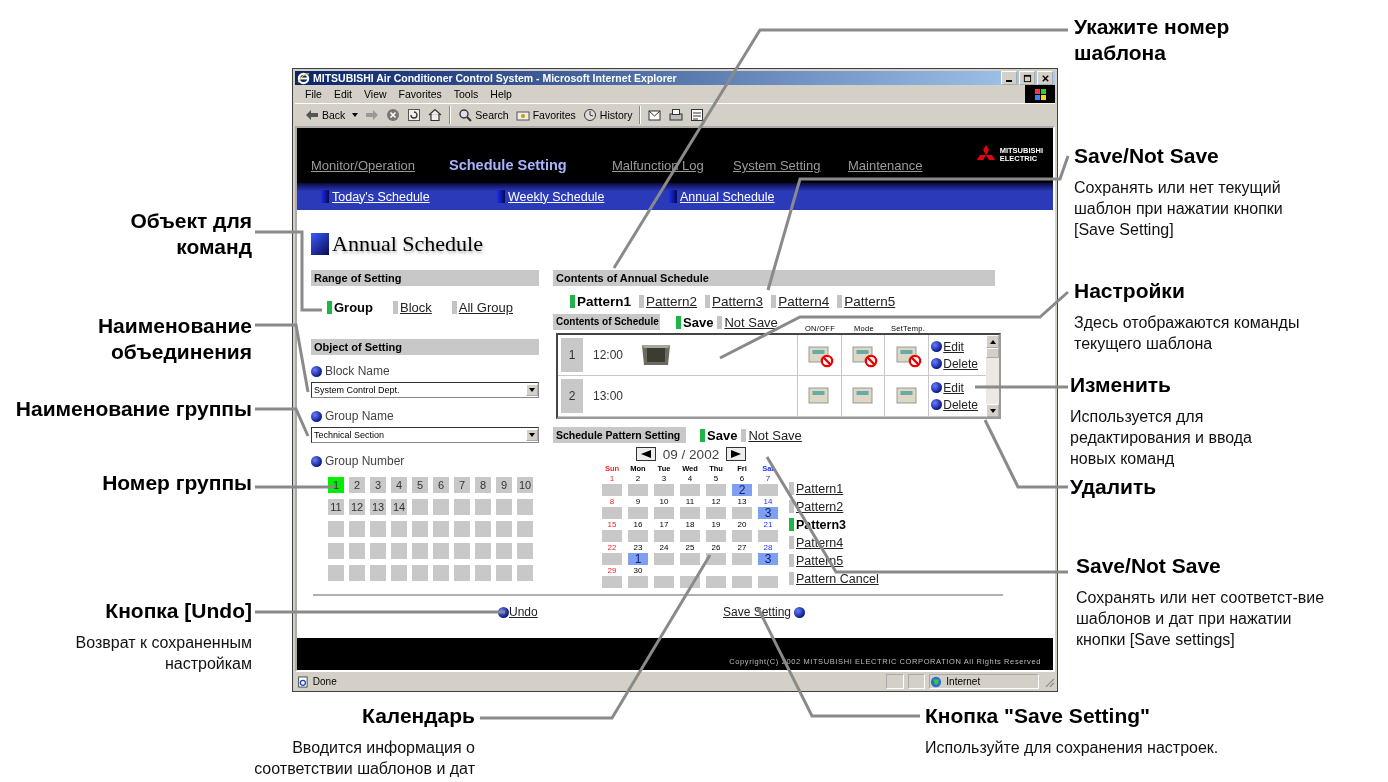 The height and width of the screenshot is (782, 1388). What do you see at coordinates (734, 301) in the screenshot?
I see `pattern-tab: Pattern3` at bounding box center [734, 301].